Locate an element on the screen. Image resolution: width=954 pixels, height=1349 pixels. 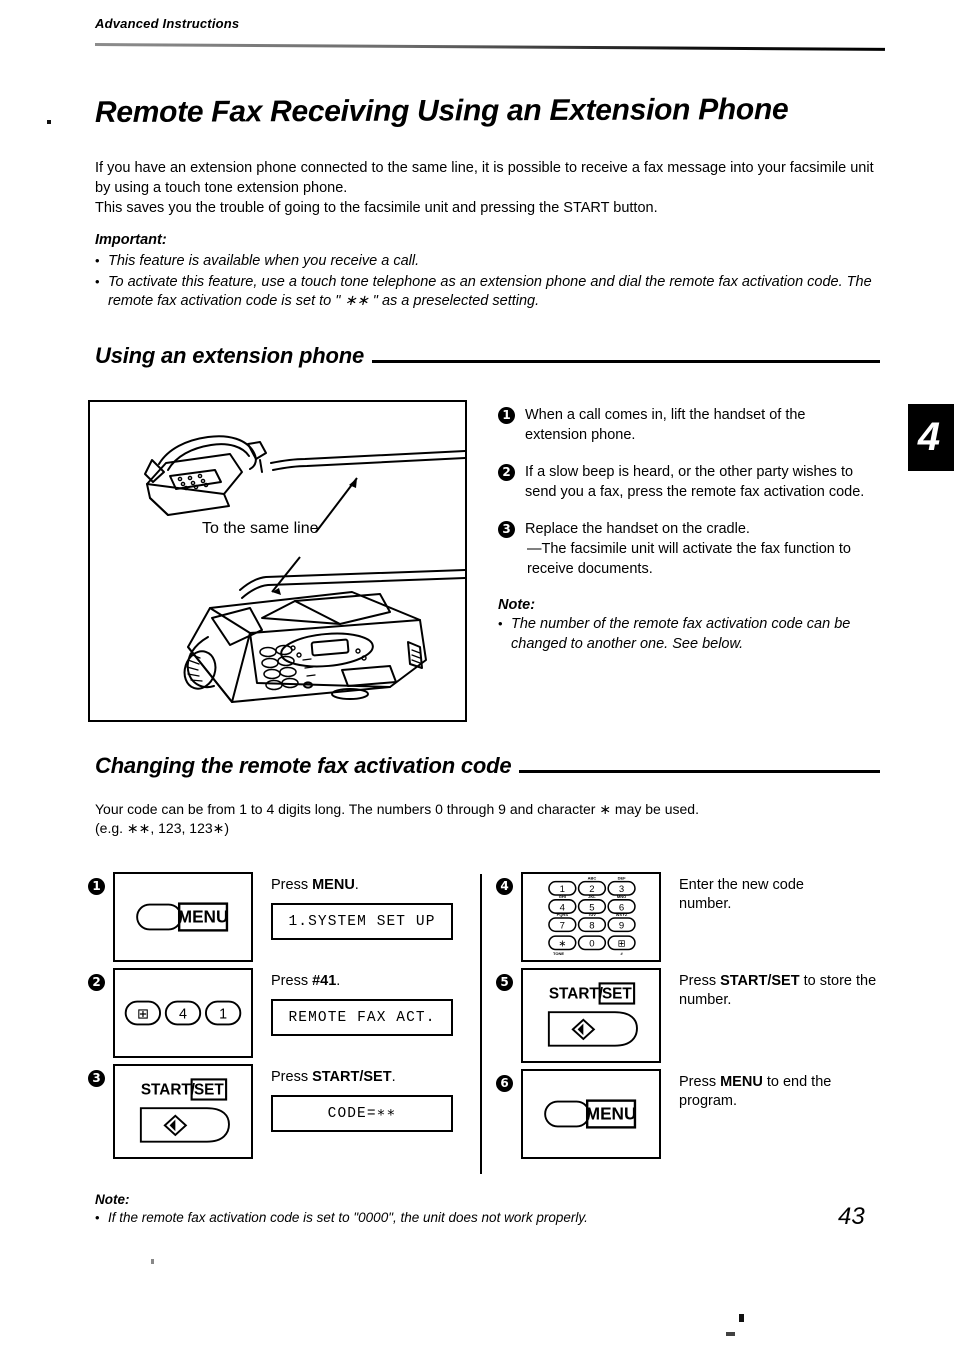
keypad-key-star: ∗ is located at coordinates (562, 944).